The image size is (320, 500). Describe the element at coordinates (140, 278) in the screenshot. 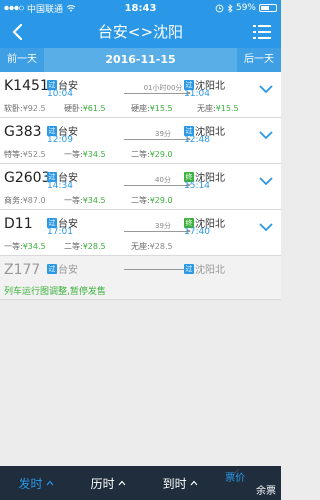

I see `train-row-suspended: Z177 过 台安 过 沈阳北 列车运行图调整,暂停发售` at that location.